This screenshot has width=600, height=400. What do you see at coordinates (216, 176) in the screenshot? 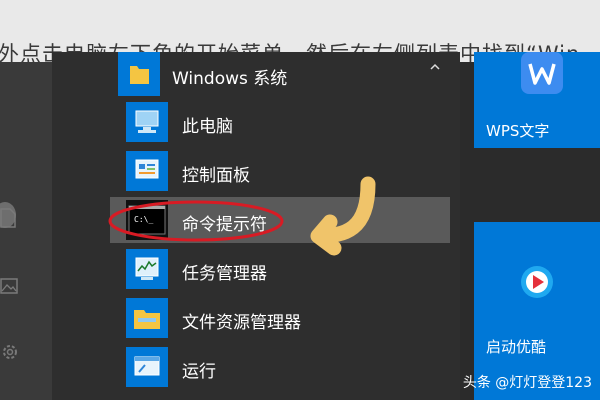
I see `menu-item-label: 控制面板` at bounding box center [216, 176].